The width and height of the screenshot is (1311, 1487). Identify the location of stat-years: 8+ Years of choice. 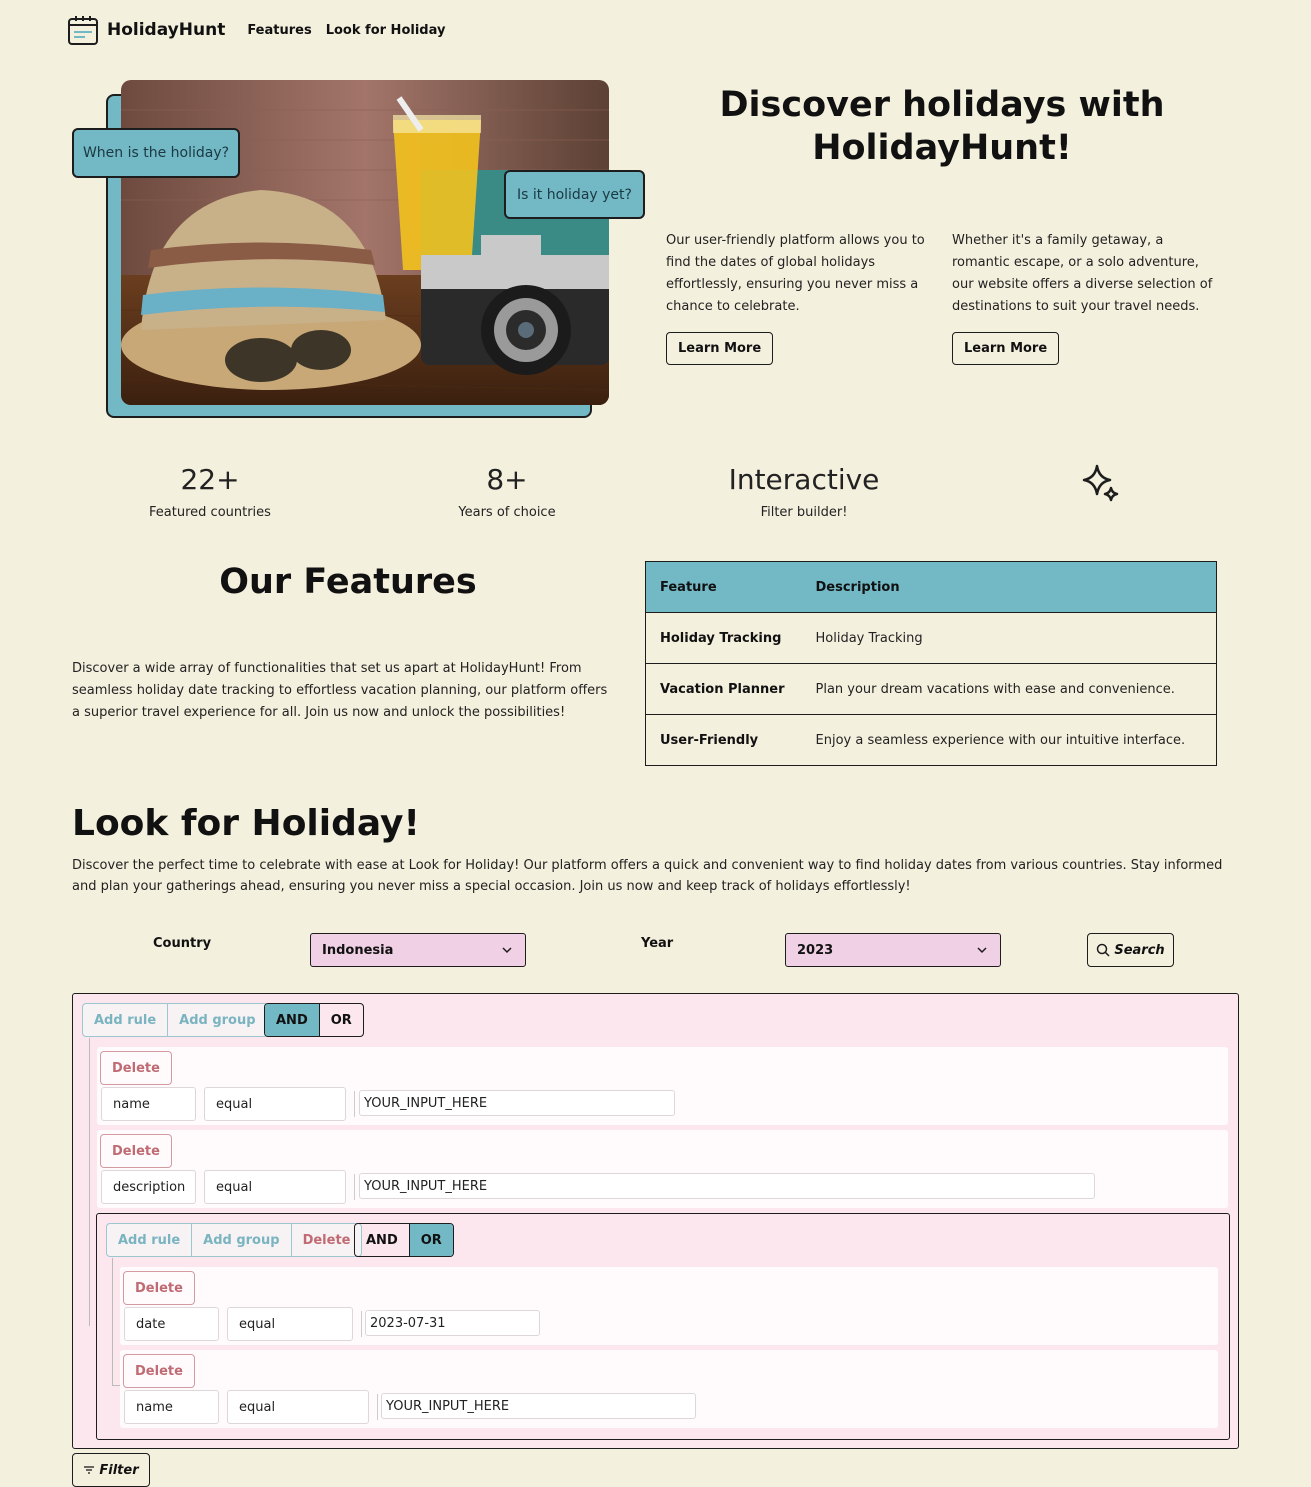
(507, 490).